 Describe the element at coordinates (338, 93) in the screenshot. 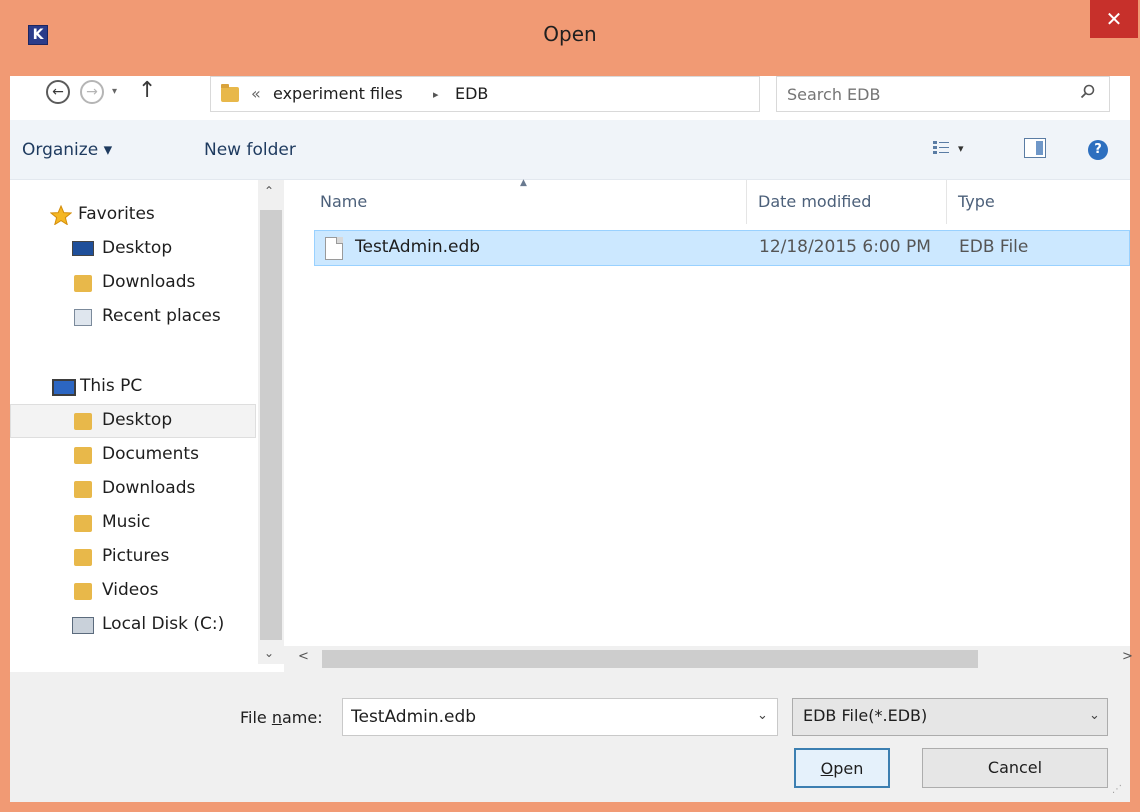

I see `breadcrumb-experiment-files: experiment files` at that location.